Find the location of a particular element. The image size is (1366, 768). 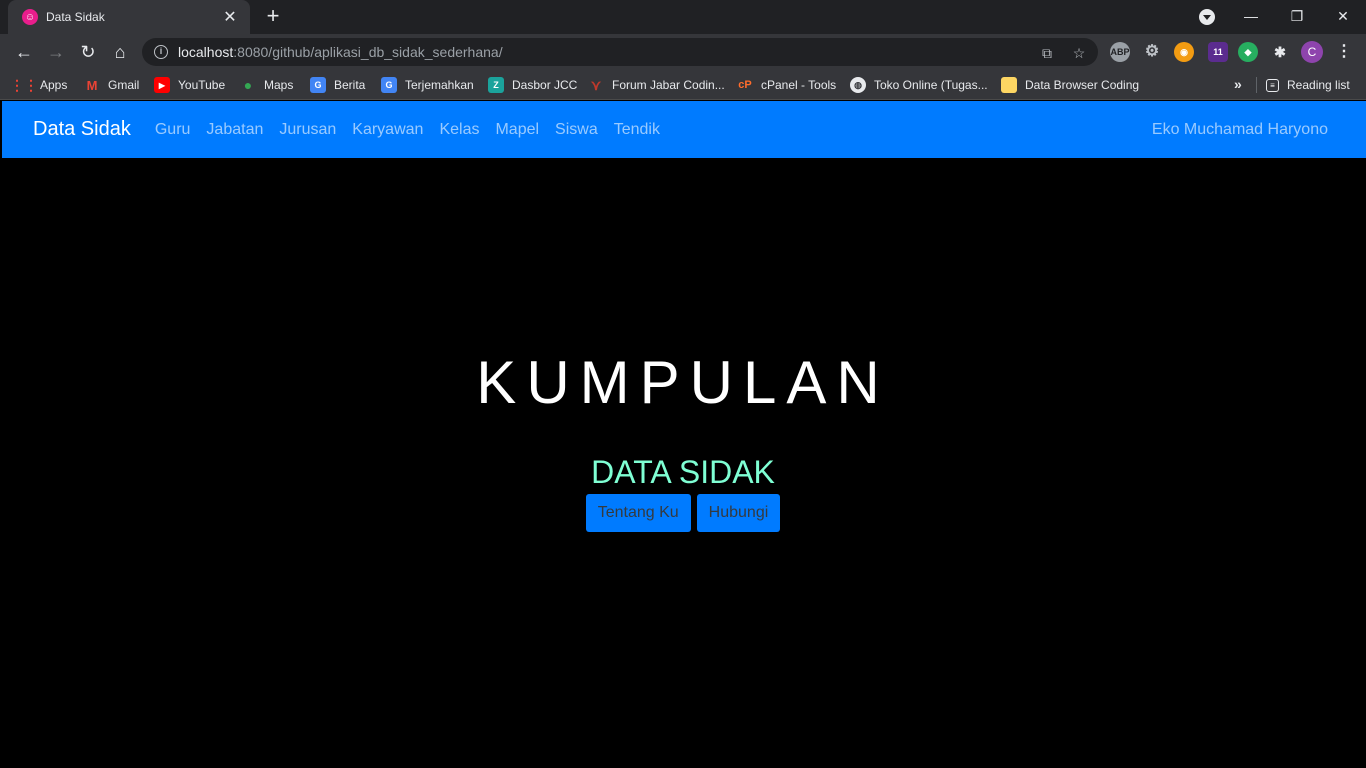

hero-subtitle: DATA SIDAK is located at coordinates (683, 472).